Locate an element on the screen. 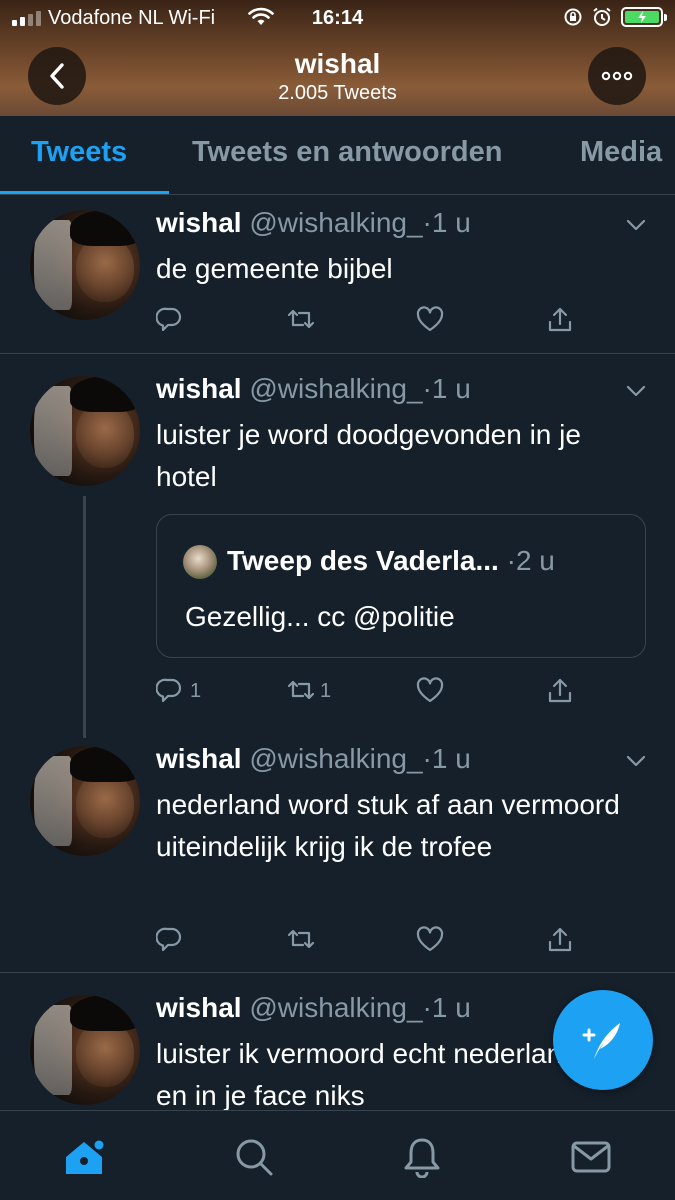  quoted-tweet-time: 2 u is located at coordinates (535, 560).